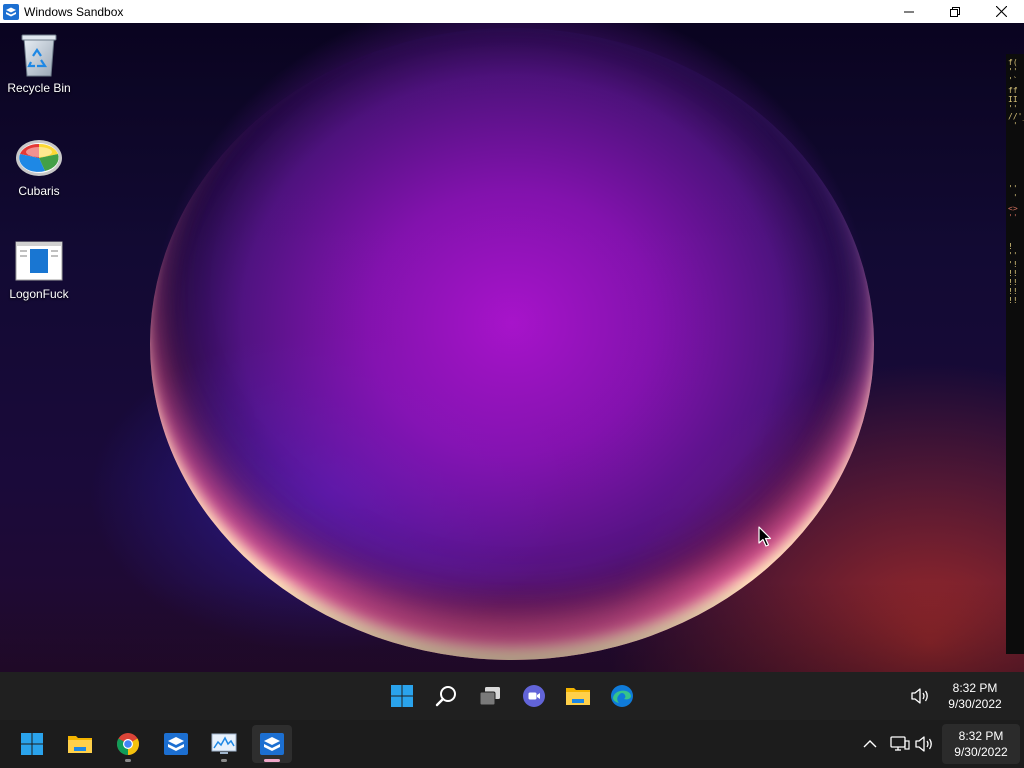 The height and width of the screenshot is (768, 1024). I want to click on recycle-bin-icon, so click(39, 55).